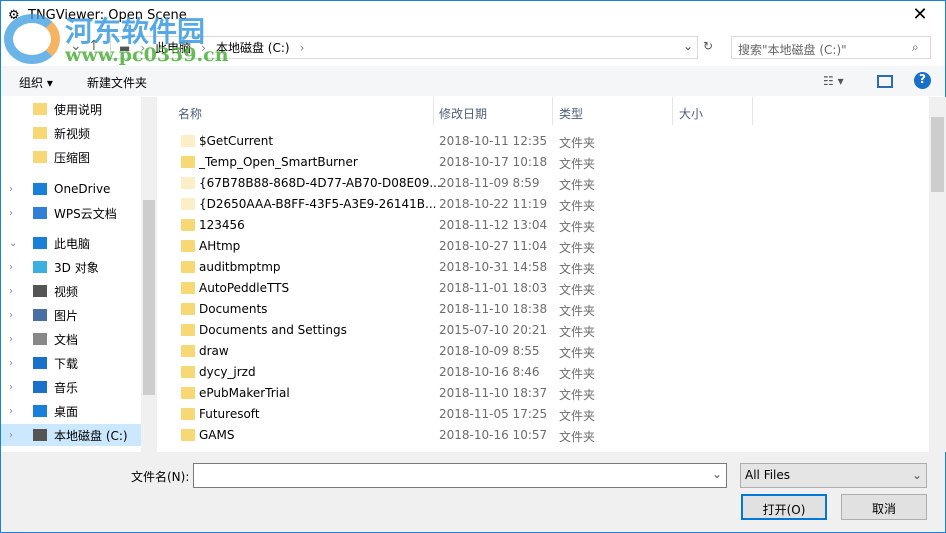  What do you see at coordinates (190, 113) in the screenshot?
I see `column-name: 名称` at bounding box center [190, 113].